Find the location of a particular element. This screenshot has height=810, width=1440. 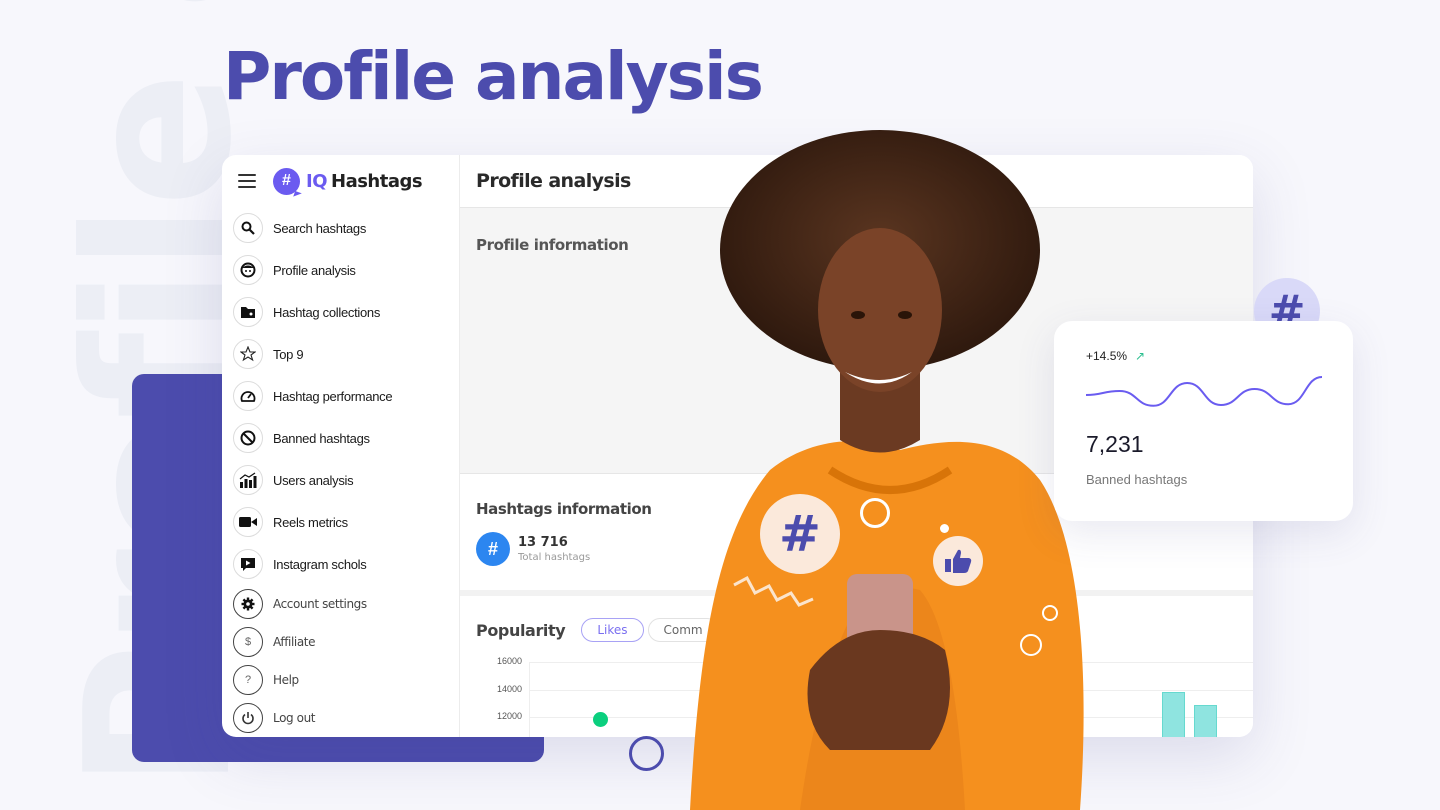

brand-prefix: IQ is located at coordinates (317, 181).